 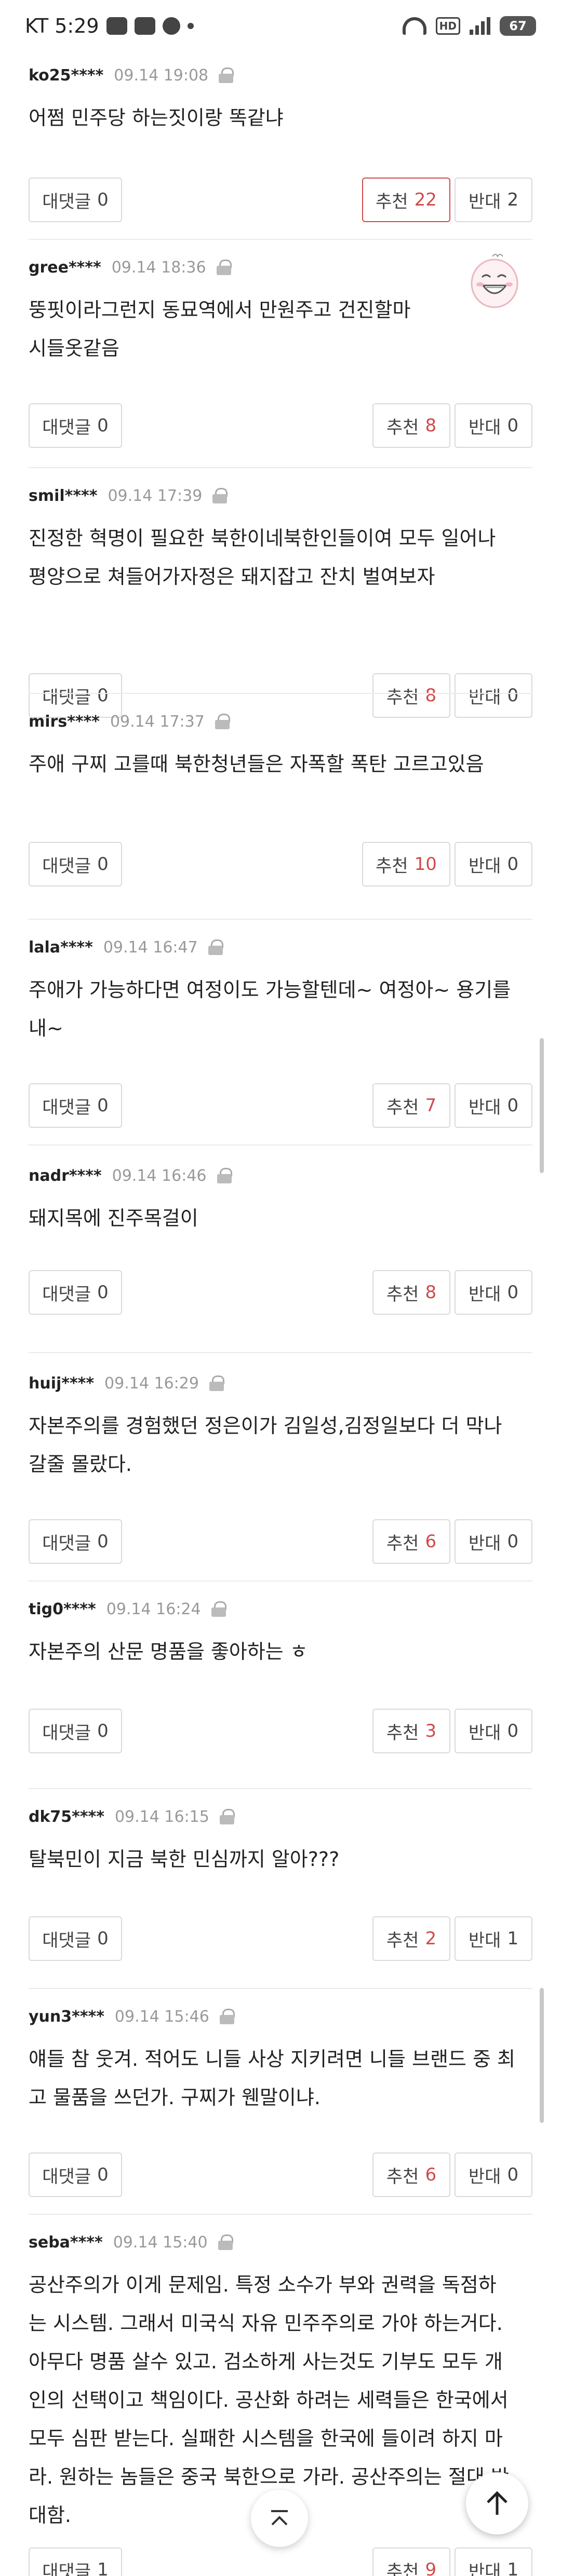 What do you see at coordinates (279, 2518) in the screenshot?
I see `scroll-top-button` at bounding box center [279, 2518].